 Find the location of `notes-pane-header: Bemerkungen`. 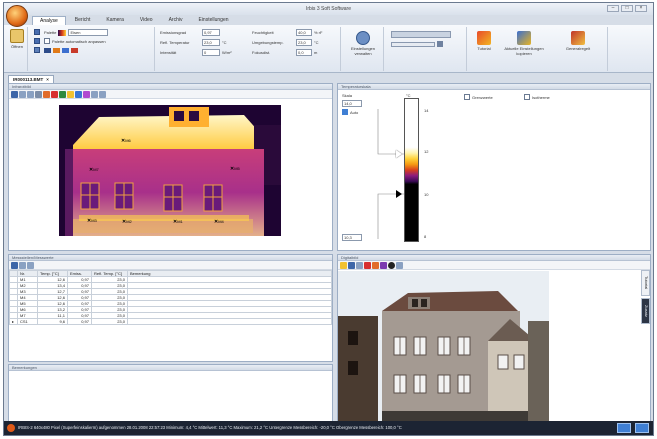

notes-pane-header: Bemerkungen is located at coordinates (170, 368).